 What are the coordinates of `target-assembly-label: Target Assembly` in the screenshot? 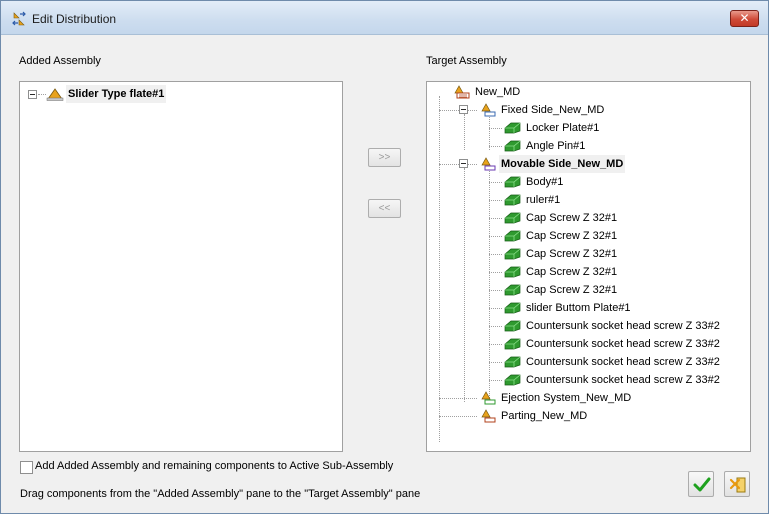 It's located at (466, 61).